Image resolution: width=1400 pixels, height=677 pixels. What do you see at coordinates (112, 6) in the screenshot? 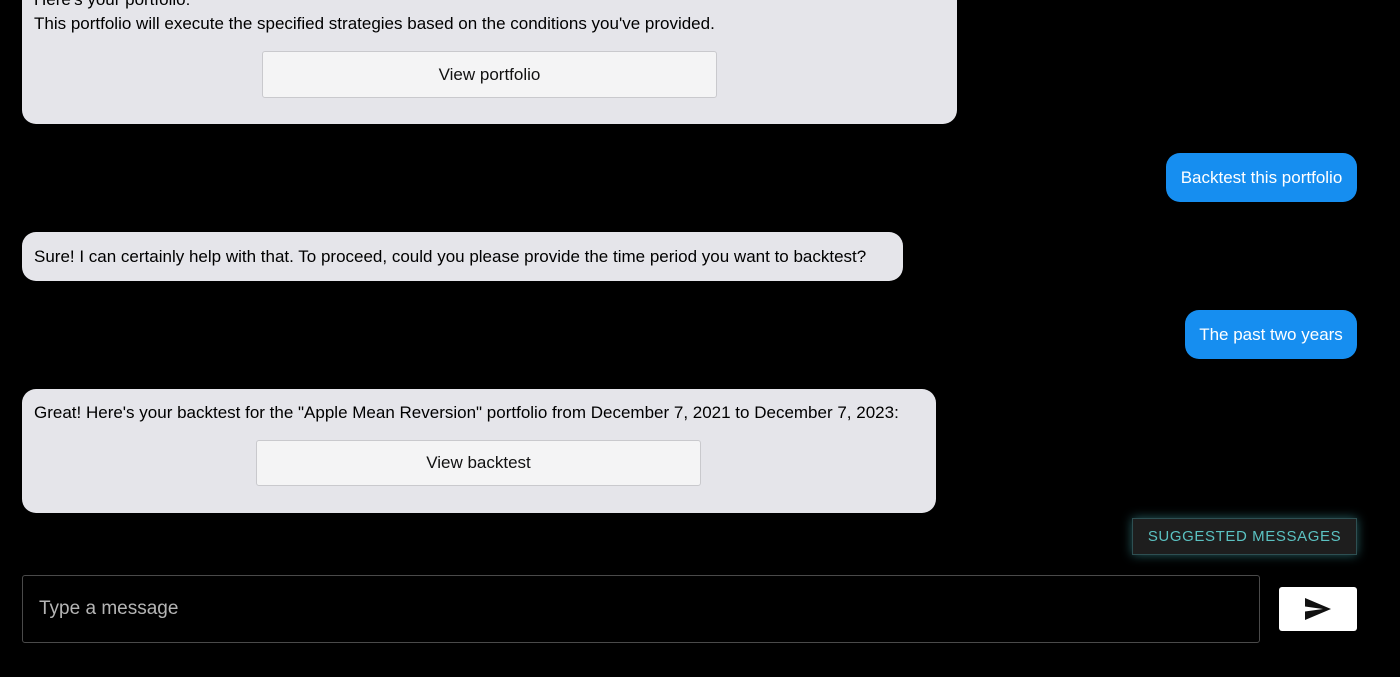
I see `message-text: Here's your portfolio:` at bounding box center [112, 6].